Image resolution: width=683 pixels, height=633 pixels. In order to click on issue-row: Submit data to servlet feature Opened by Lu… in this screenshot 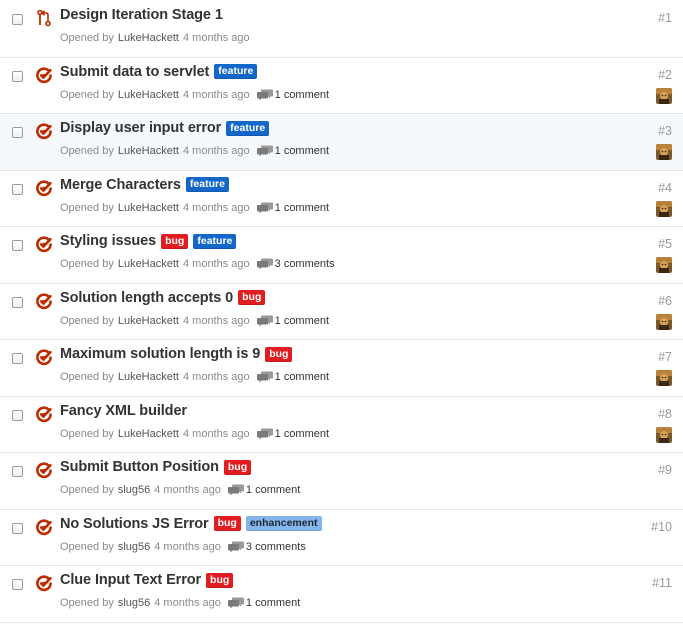, I will do `click(341, 85)`.